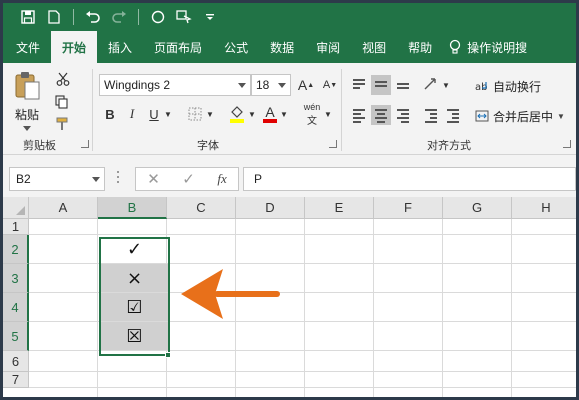 The image size is (579, 400). Describe the element at coordinates (153, 179) in the screenshot. I see `cancel-icon: ✕` at that location.